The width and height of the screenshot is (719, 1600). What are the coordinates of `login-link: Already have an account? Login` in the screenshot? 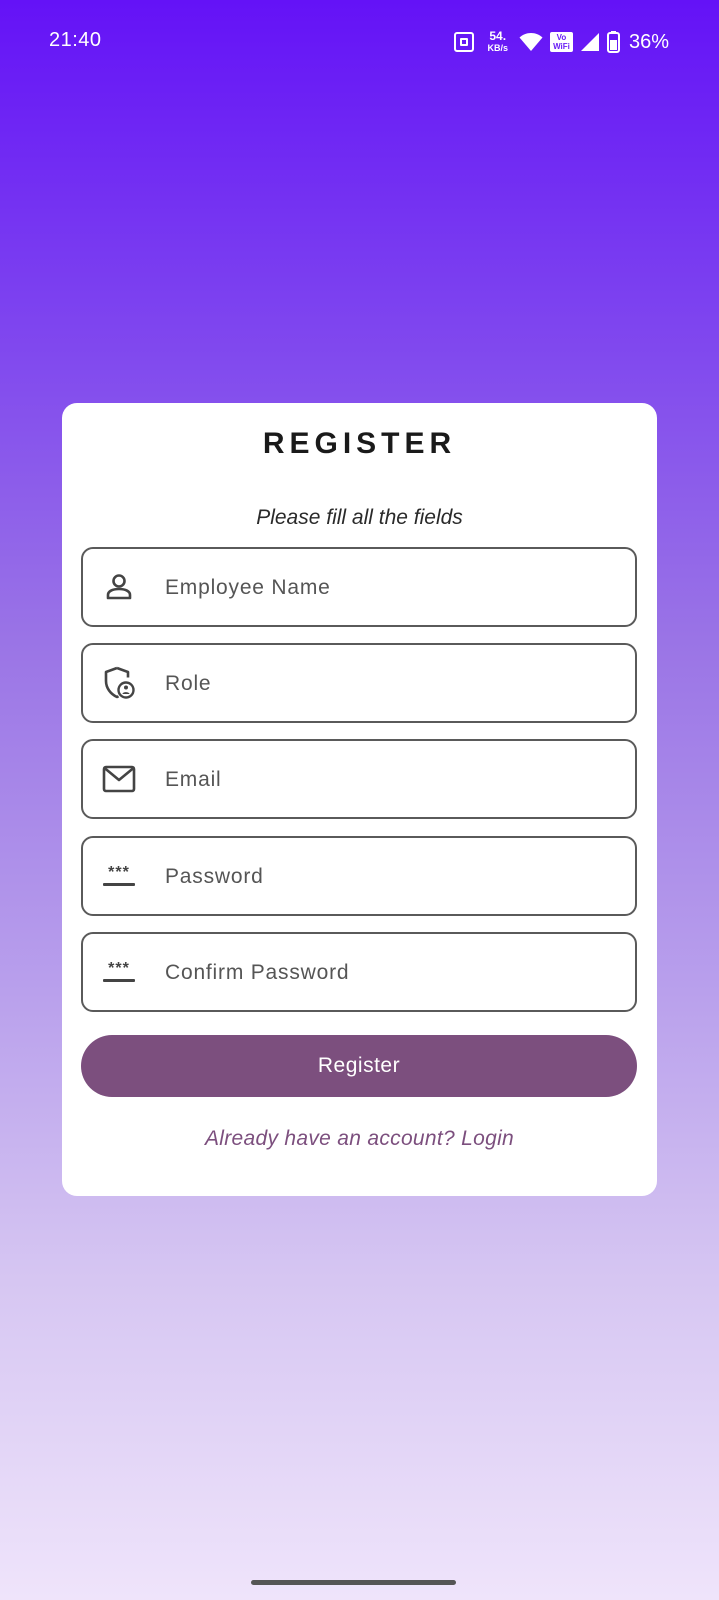 It's located at (359, 1139).